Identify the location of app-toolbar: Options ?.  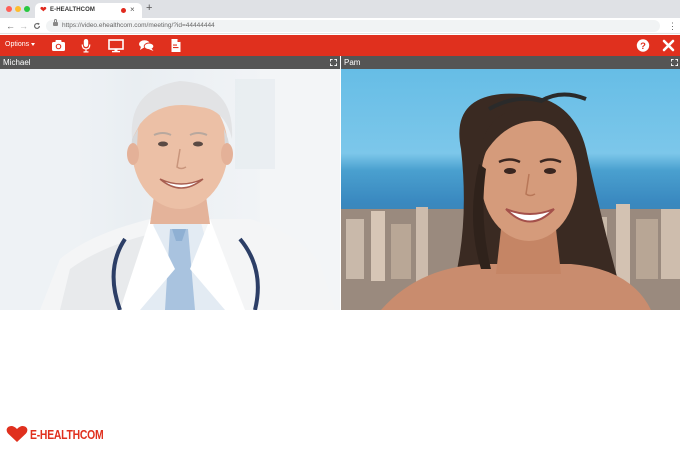
(340, 45).